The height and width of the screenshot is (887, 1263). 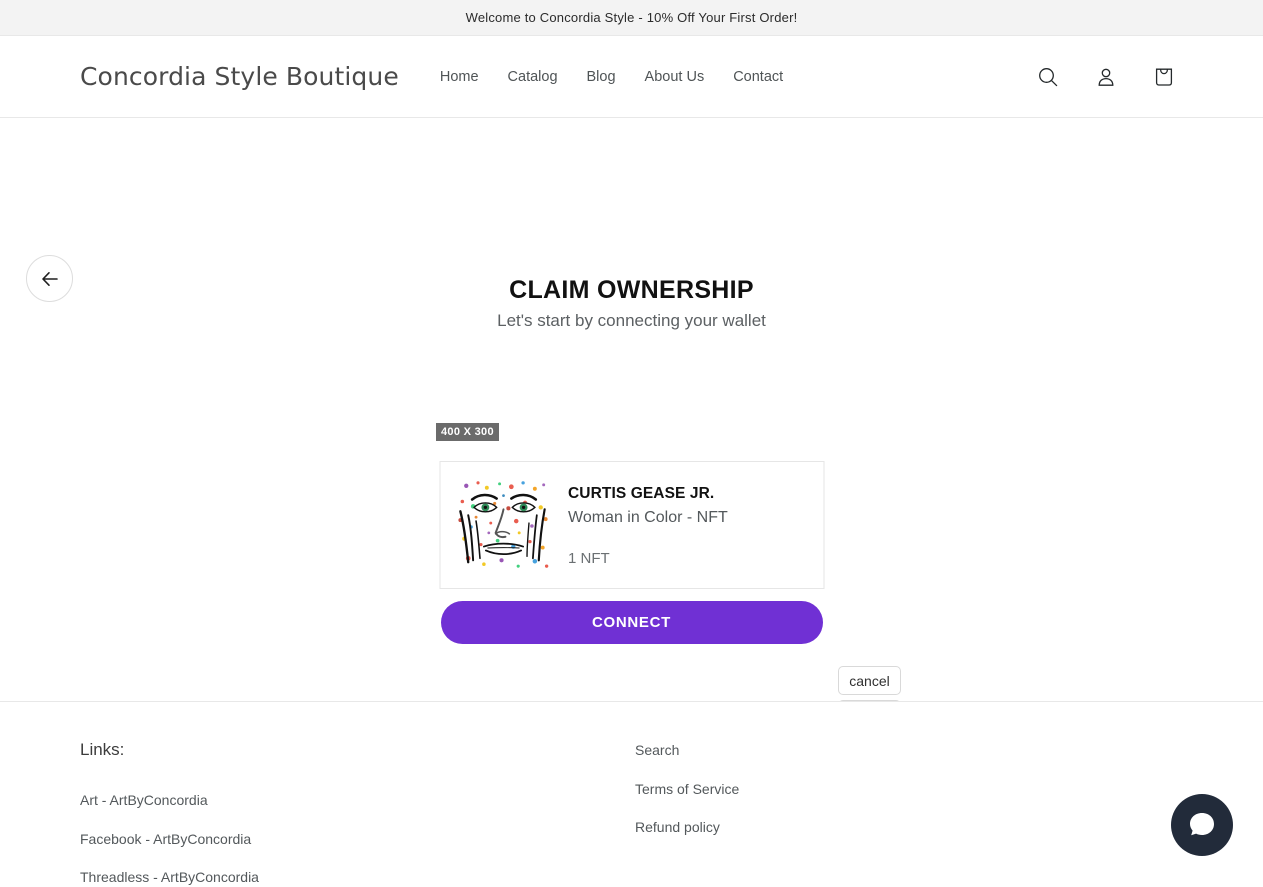 I want to click on header-actions, so click(x=1106, y=77).